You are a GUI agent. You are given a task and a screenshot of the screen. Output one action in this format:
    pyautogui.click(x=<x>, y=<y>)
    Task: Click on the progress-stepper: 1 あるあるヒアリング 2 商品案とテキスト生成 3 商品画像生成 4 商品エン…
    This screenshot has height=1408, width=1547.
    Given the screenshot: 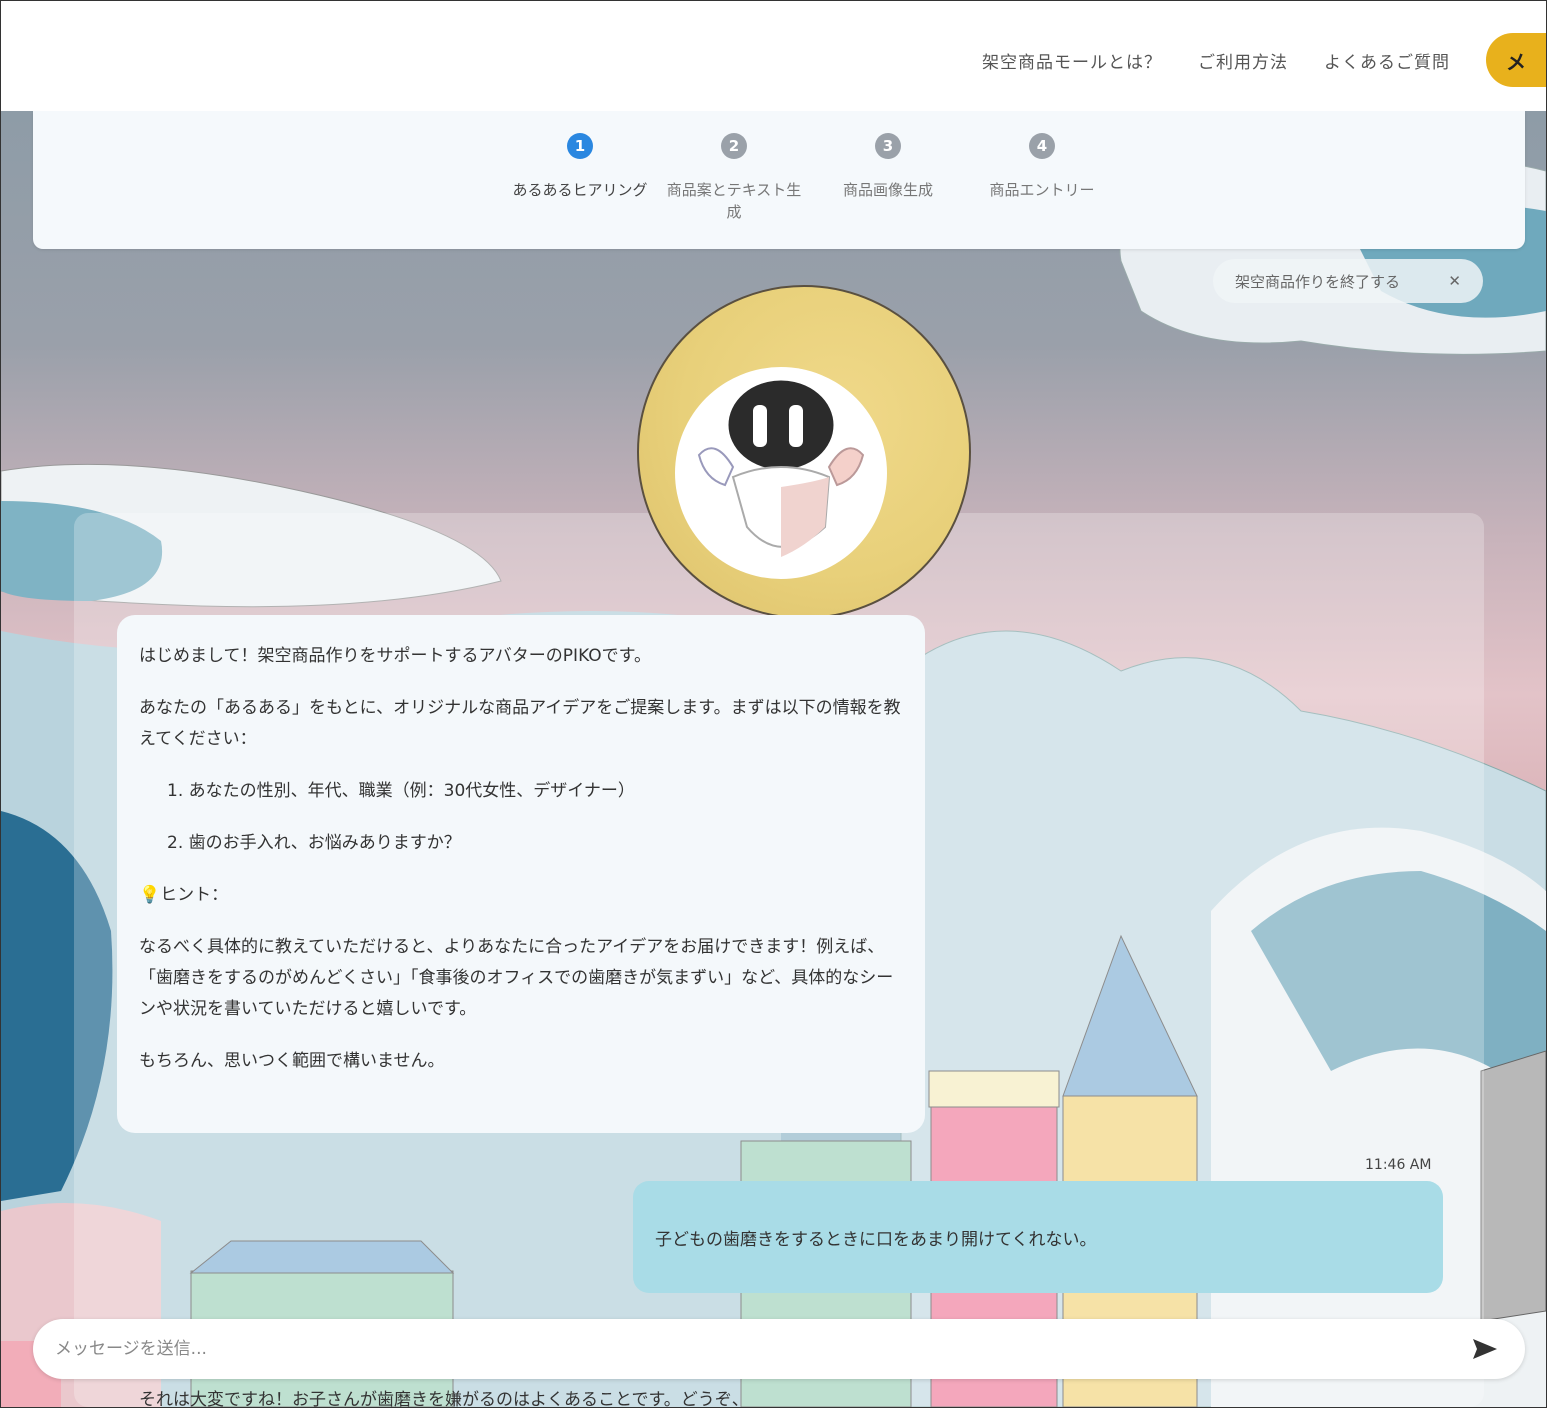 What is the action you would take?
    pyautogui.click(x=779, y=180)
    